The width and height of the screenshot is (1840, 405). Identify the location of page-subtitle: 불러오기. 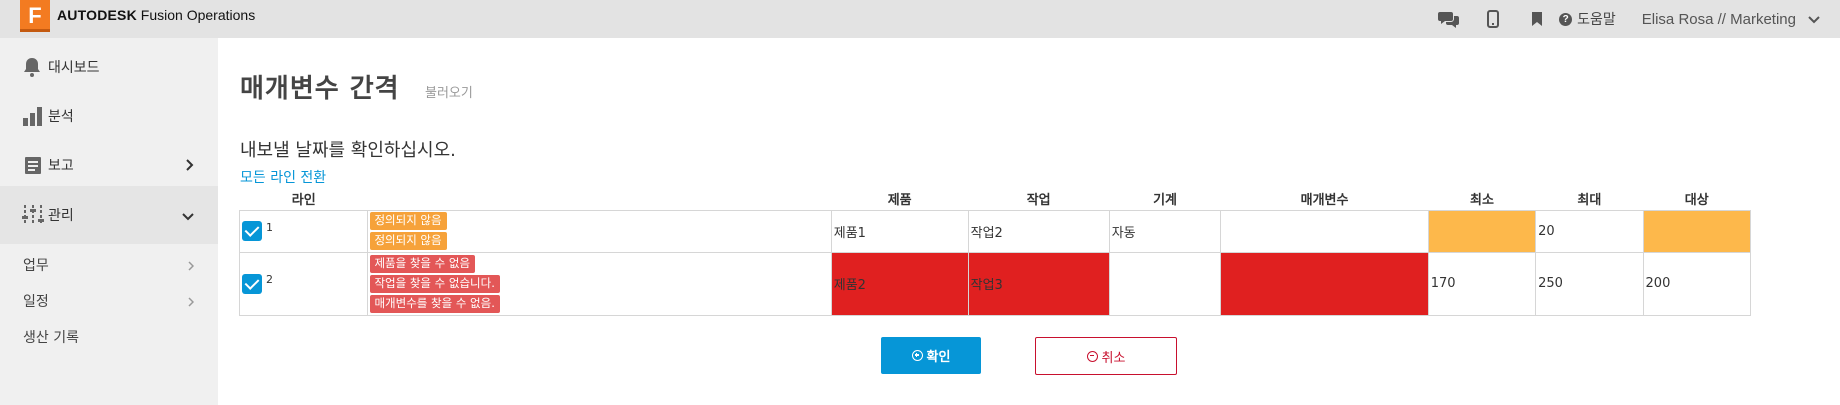
(449, 93).